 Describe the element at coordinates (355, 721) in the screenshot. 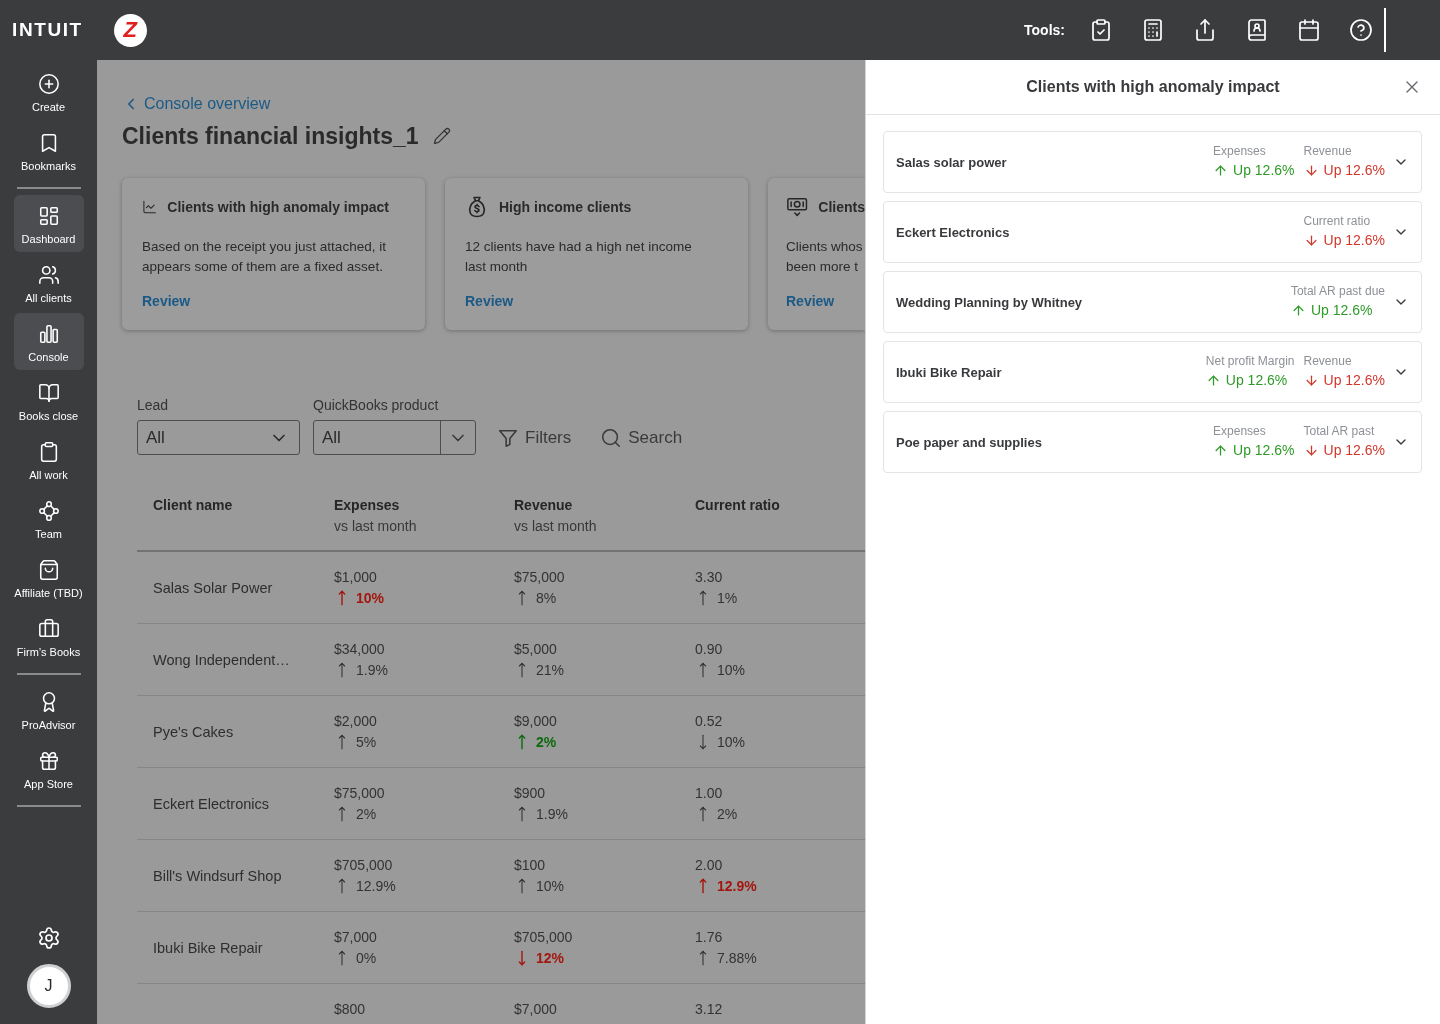

I see `table-value: $2,000` at that location.